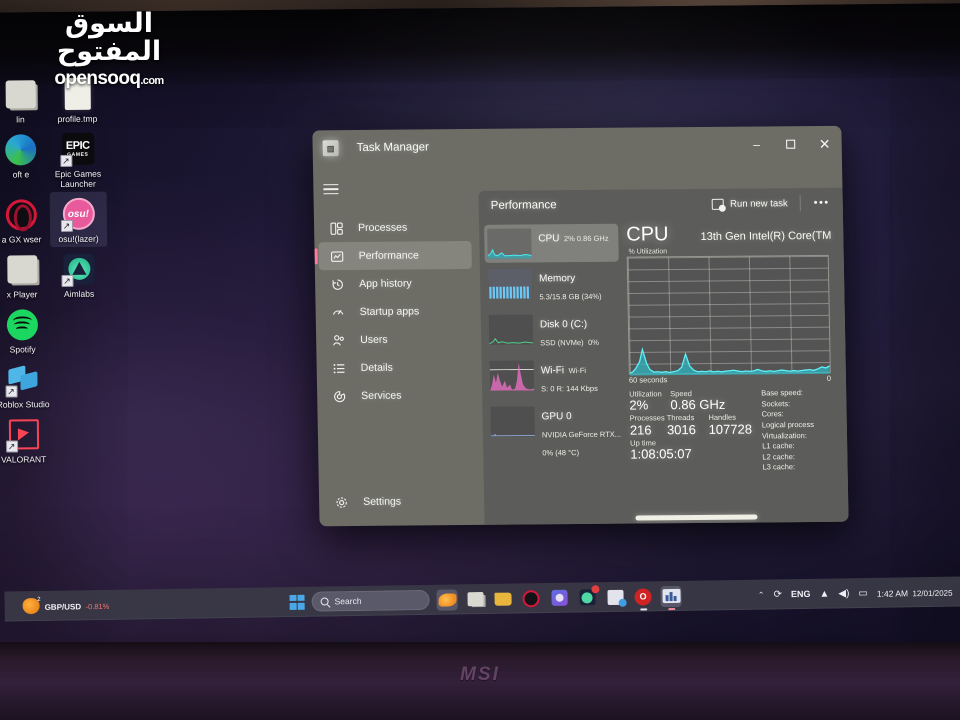 The height and width of the screenshot is (720, 960). Describe the element at coordinates (474, 598) in the screenshot. I see `taskbar-app-snipping-tool` at that location.